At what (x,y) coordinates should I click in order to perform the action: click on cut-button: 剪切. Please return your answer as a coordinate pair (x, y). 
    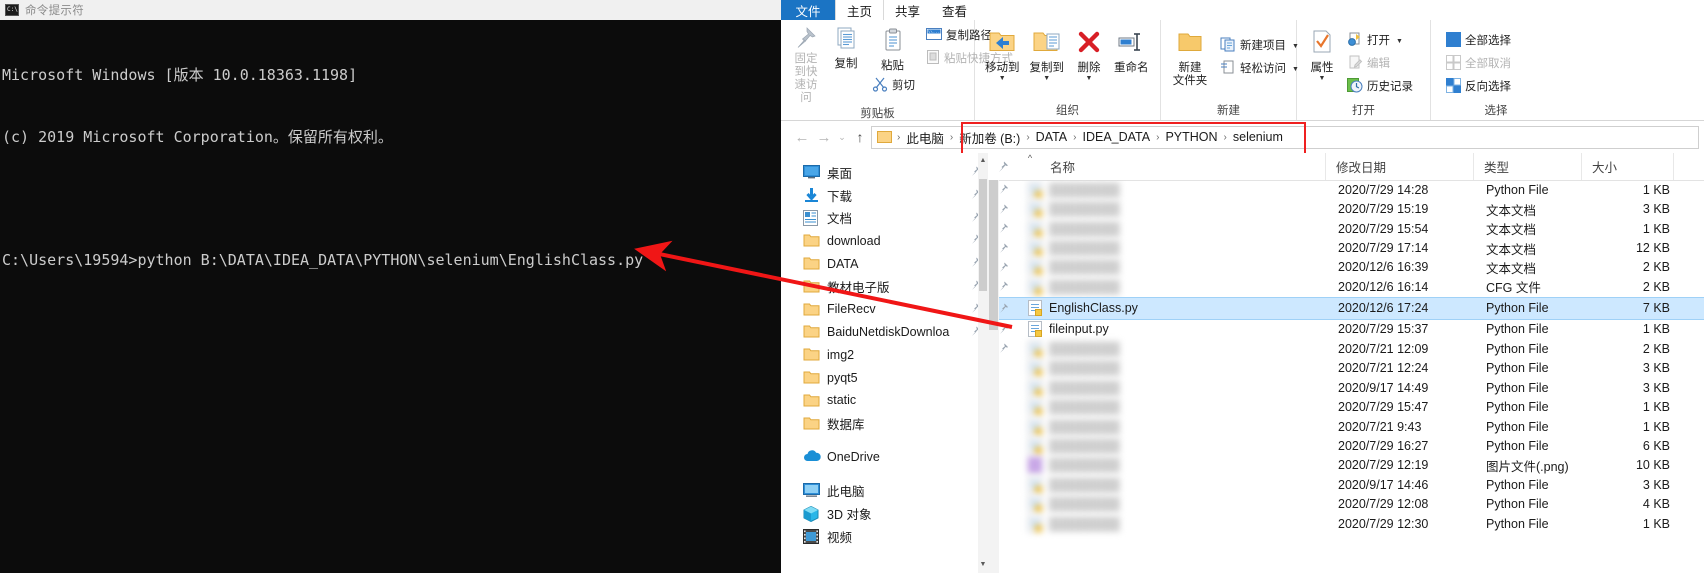
    Looking at the image, I should click on (893, 86).